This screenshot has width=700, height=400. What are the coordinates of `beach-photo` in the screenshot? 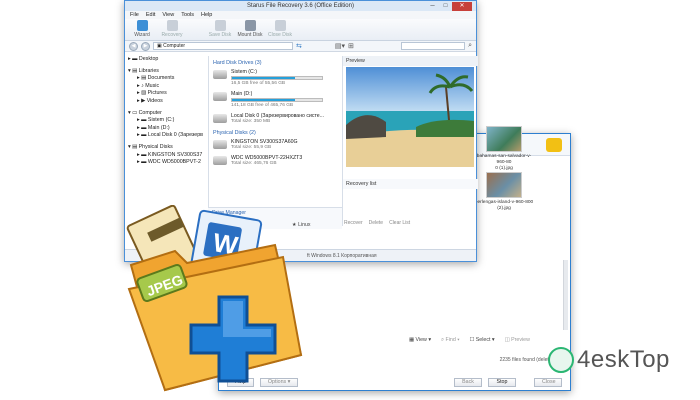 It's located at (410, 117).